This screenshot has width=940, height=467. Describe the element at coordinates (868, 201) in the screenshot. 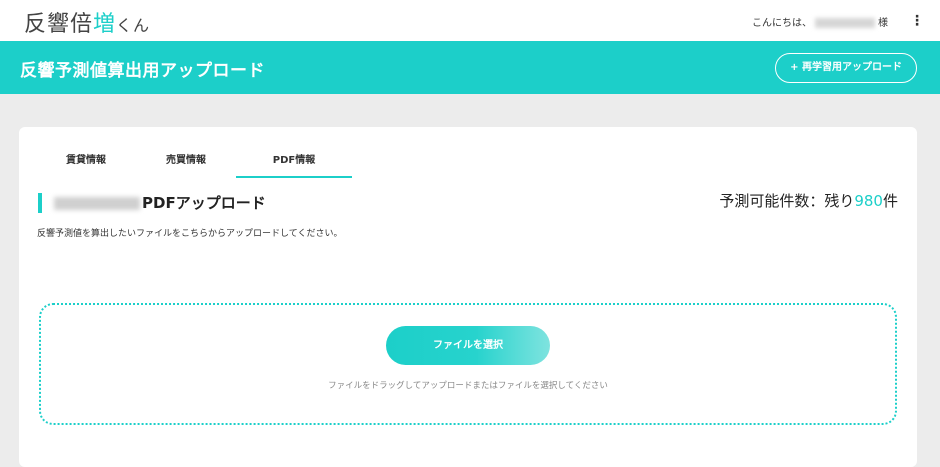

I see `remaining-number: 980` at that location.